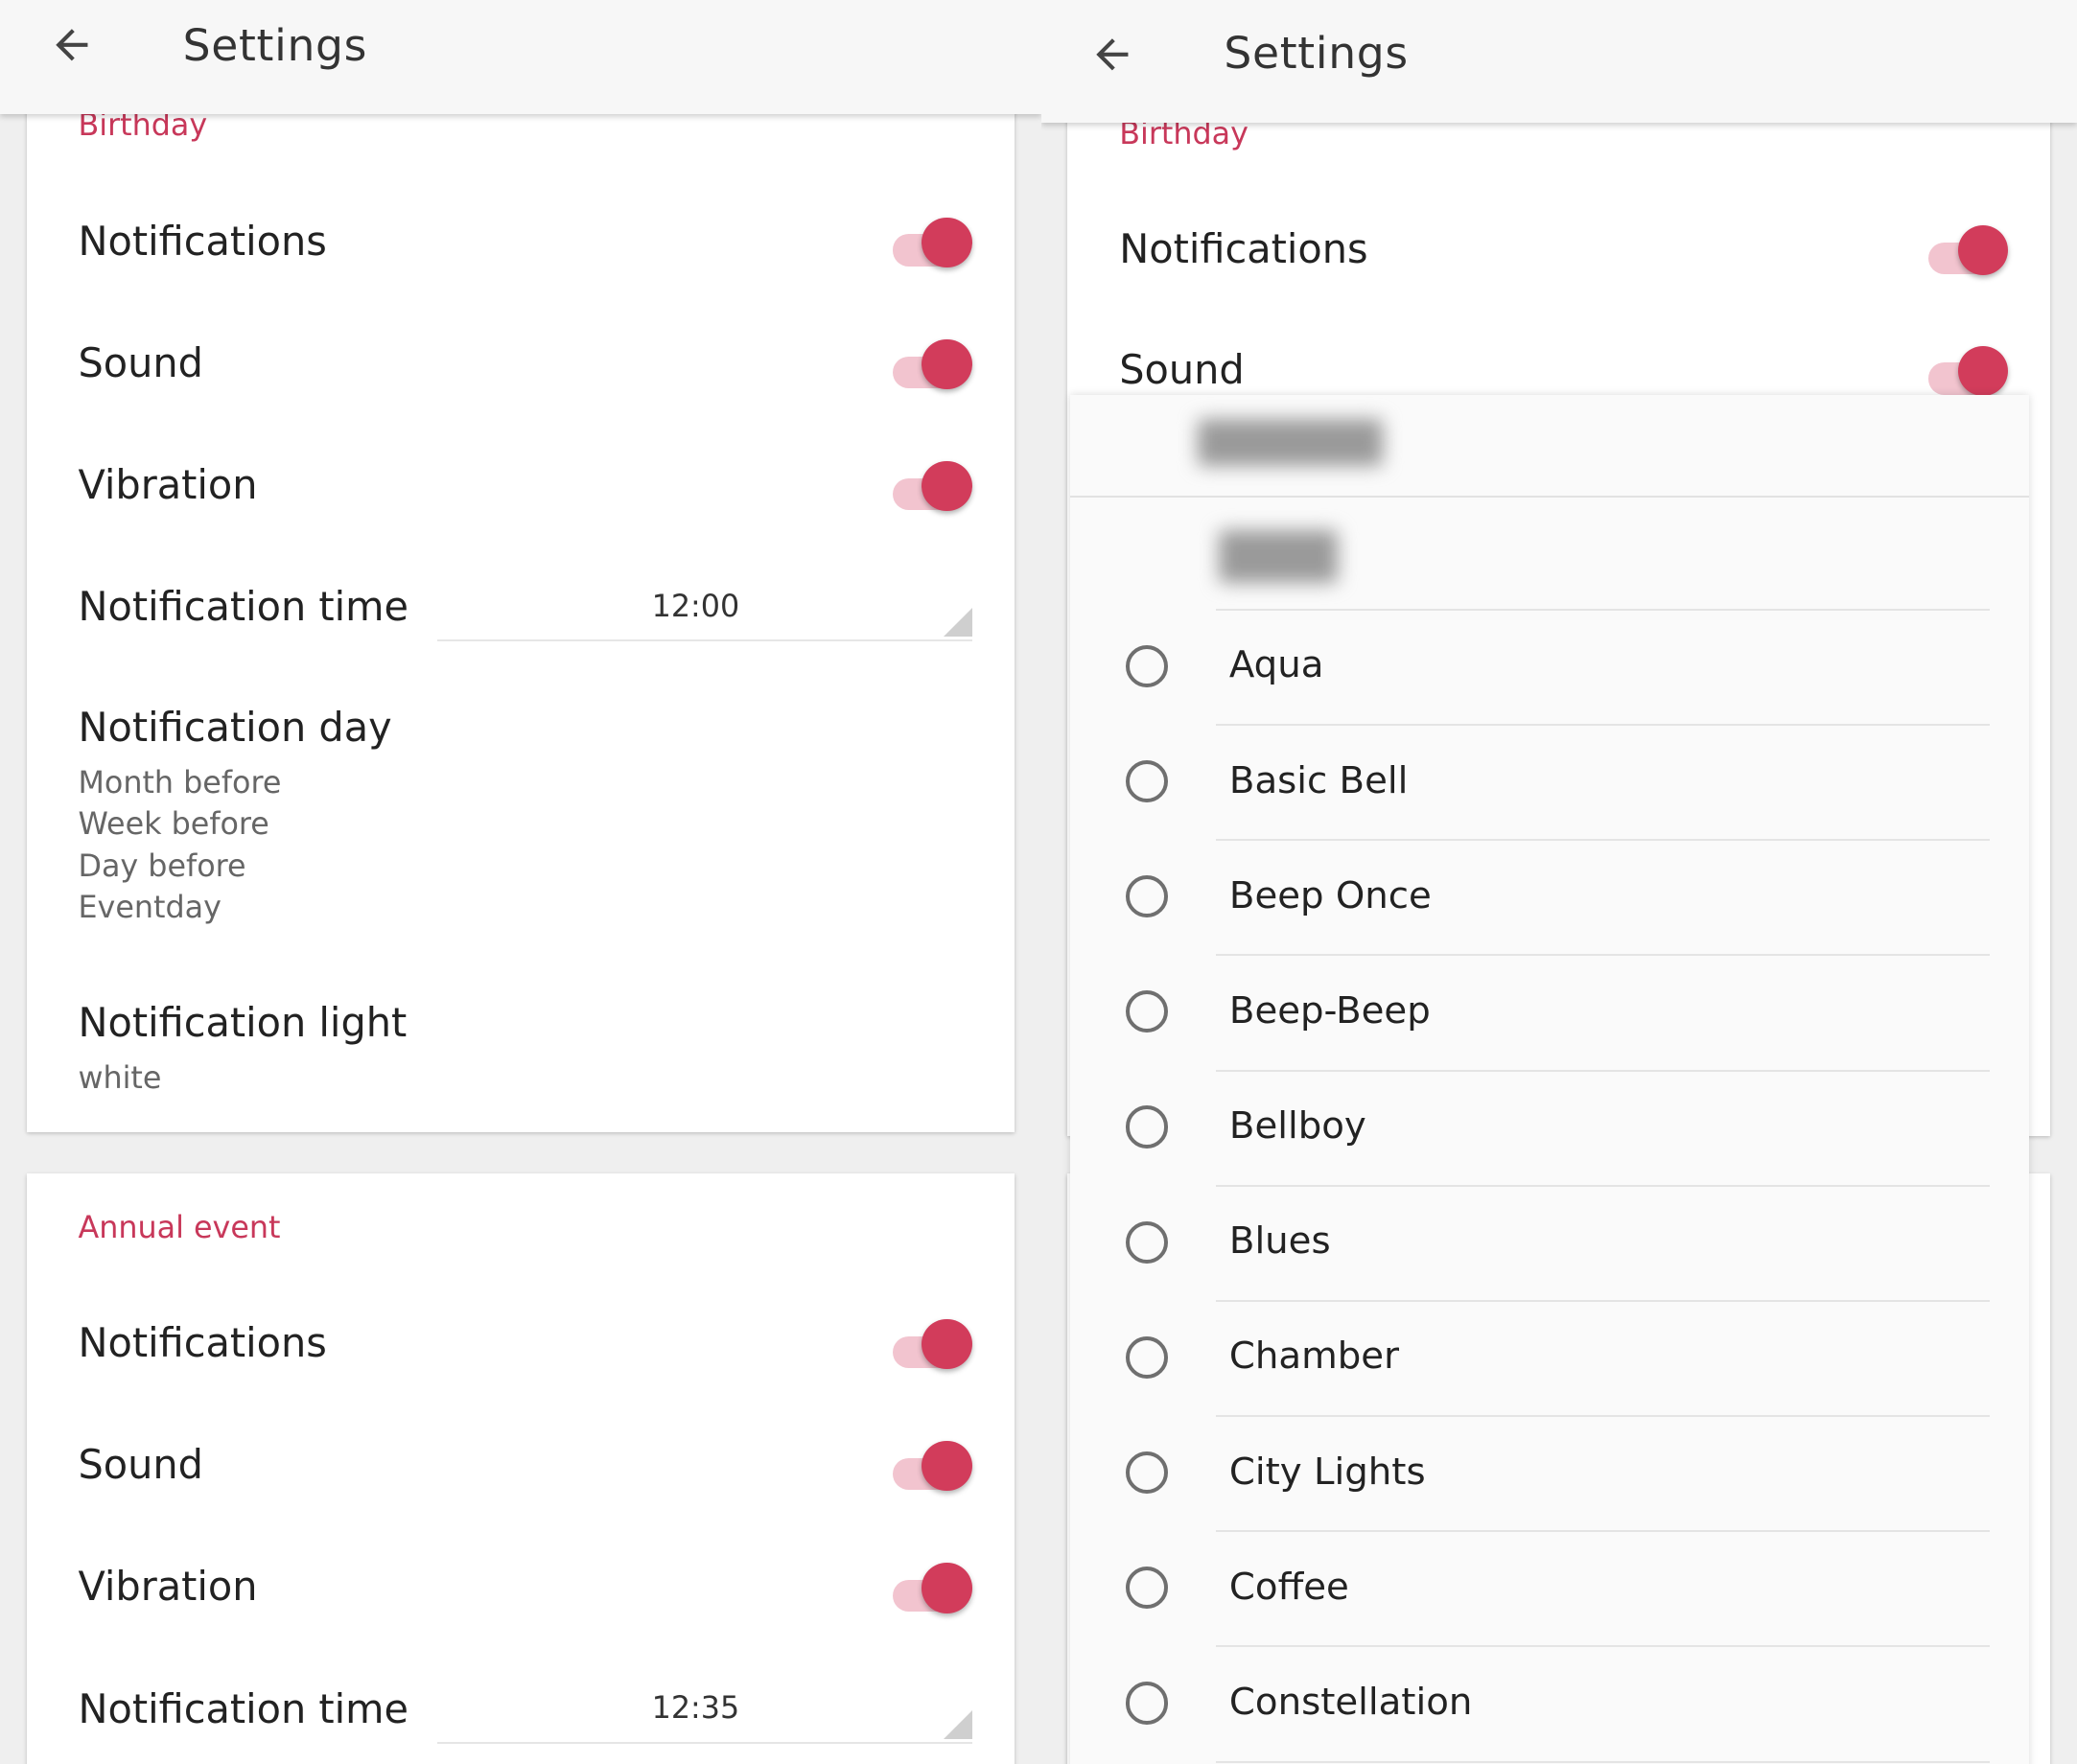  Describe the element at coordinates (180, 783) in the screenshot. I see `day-option: Month before` at that location.